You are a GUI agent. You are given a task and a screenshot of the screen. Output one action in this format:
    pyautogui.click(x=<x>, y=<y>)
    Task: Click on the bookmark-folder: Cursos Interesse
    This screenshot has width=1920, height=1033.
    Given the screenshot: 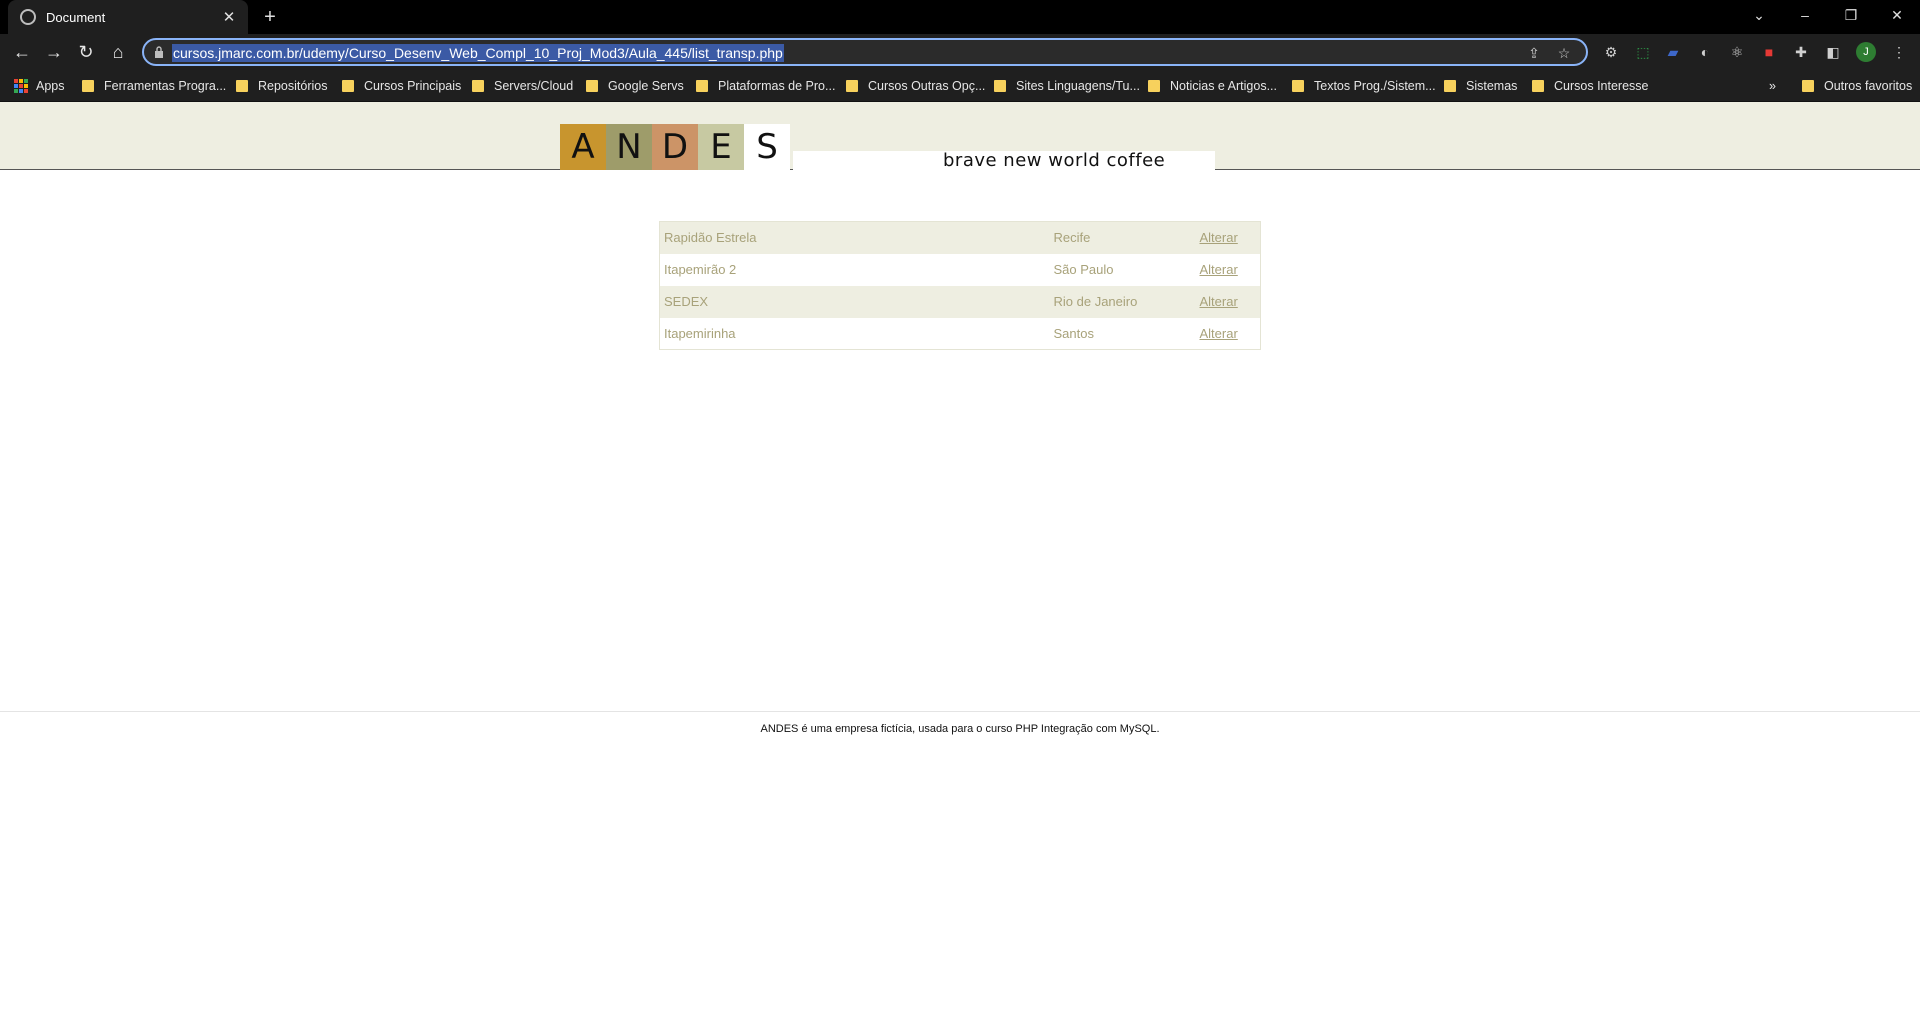 What is the action you would take?
    pyautogui.click(x=1590, y=86)
    